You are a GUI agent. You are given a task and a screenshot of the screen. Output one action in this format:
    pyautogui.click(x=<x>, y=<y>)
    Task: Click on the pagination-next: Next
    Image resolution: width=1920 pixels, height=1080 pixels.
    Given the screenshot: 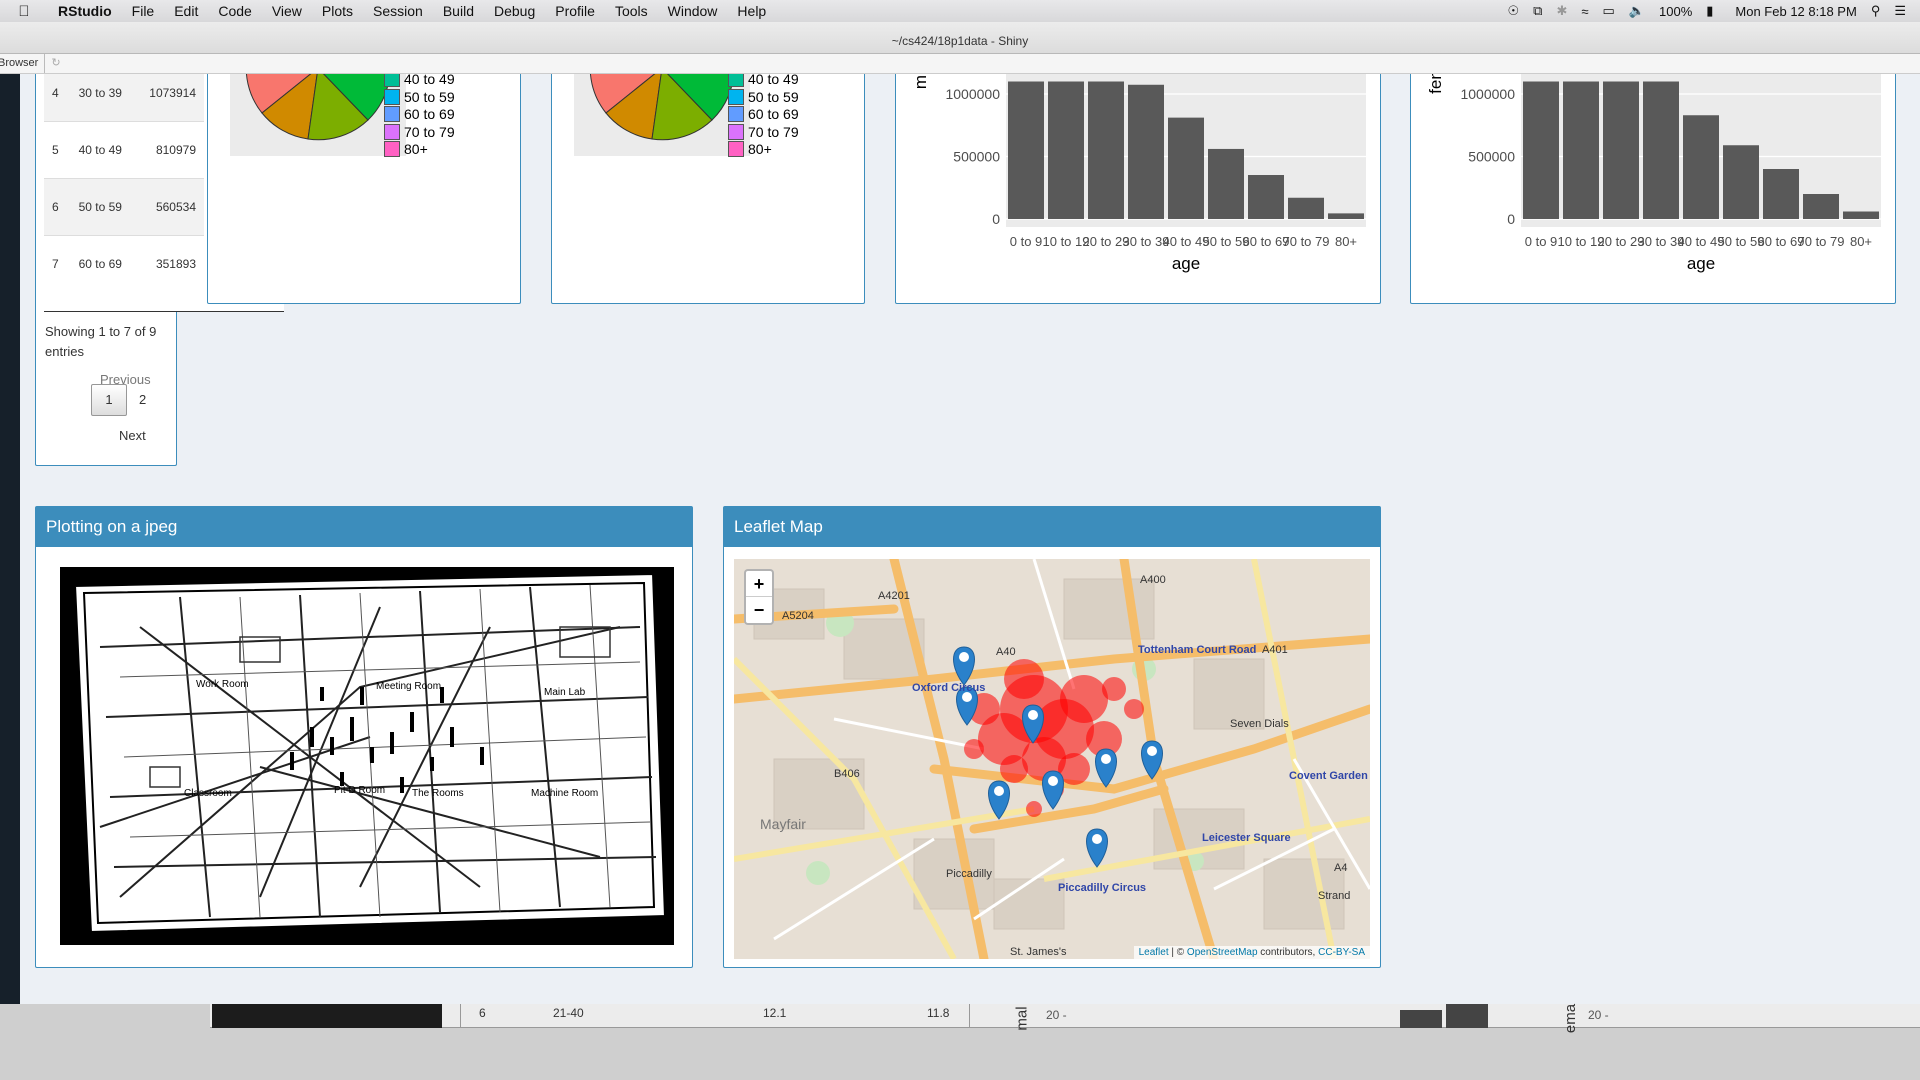 What is the action you would take?
    pyautogui.click(x=132, y=435)
    